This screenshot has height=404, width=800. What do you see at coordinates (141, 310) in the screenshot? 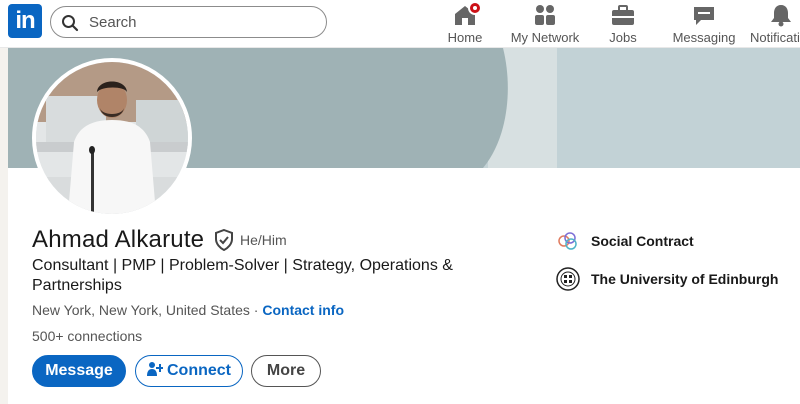
I see `profile-location: New York, New York, United States` at bounding box center [141, 310].